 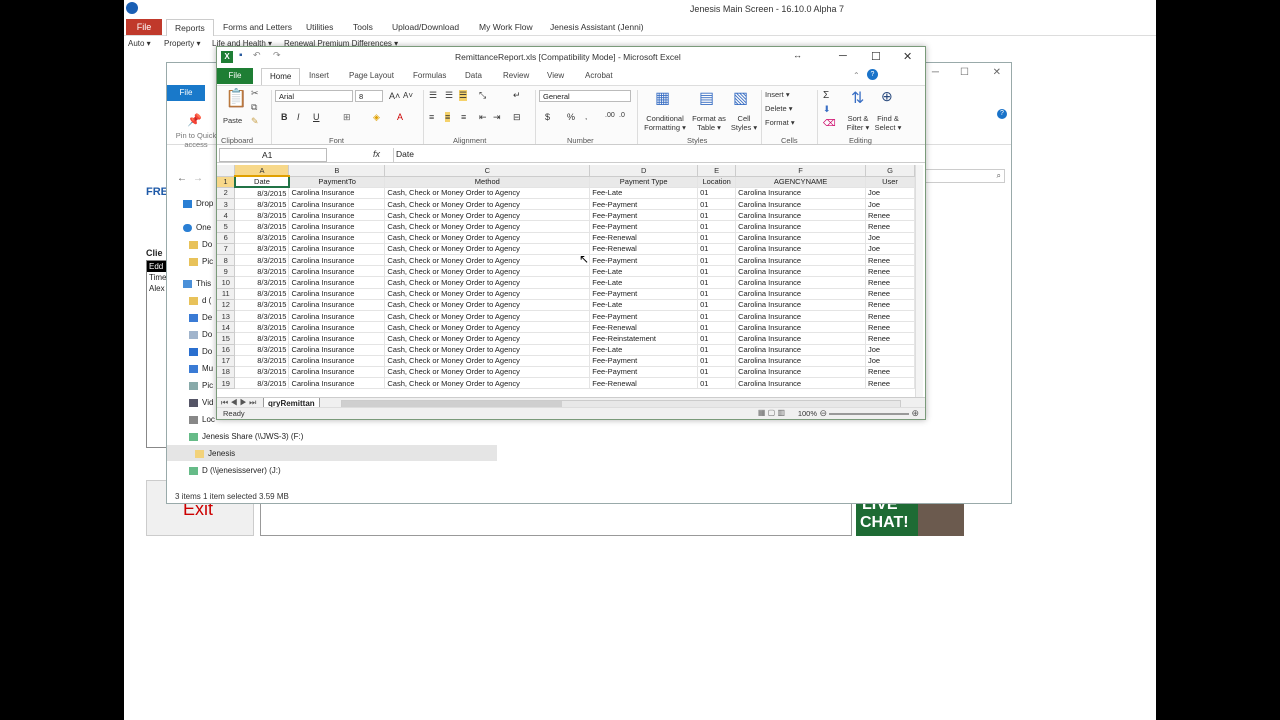 I want to click on nav-item-this-pc: This, so click(x=197, y=283).